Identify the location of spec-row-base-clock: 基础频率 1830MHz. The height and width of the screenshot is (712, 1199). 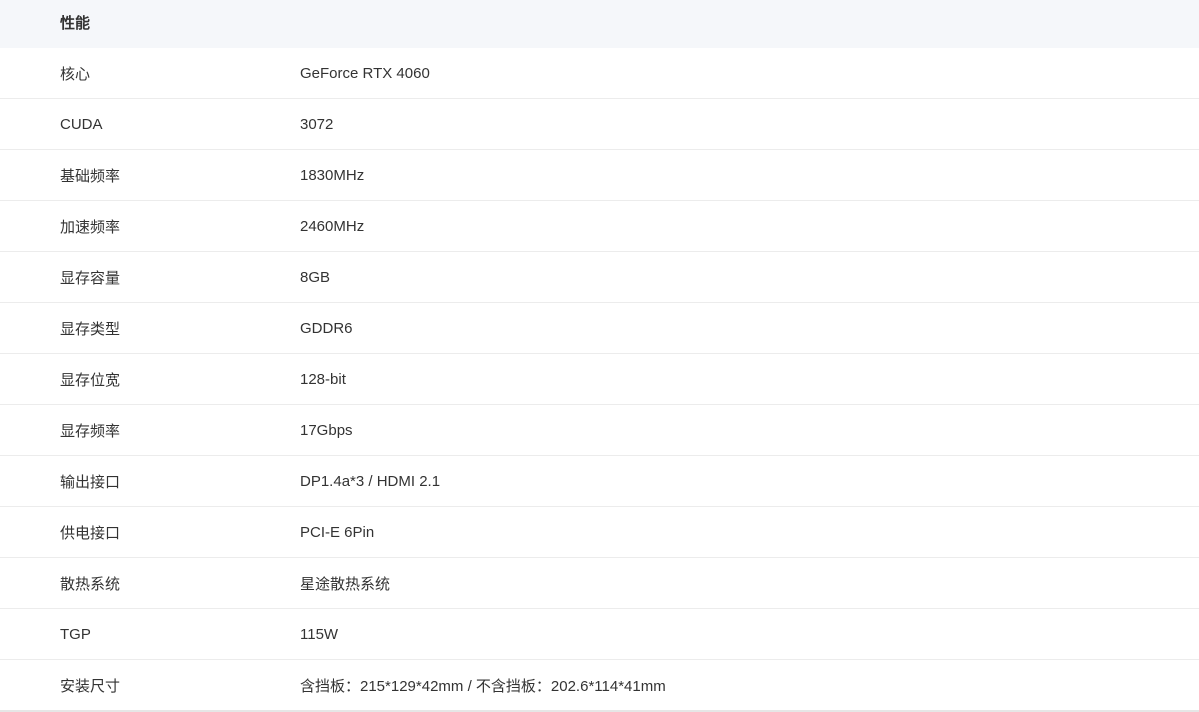
(599, 175).